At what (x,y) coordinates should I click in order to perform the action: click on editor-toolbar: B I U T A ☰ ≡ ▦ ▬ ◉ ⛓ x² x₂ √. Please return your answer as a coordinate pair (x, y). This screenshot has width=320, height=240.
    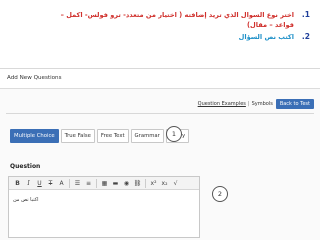
    Looking at the image, I should click on (104, 183).